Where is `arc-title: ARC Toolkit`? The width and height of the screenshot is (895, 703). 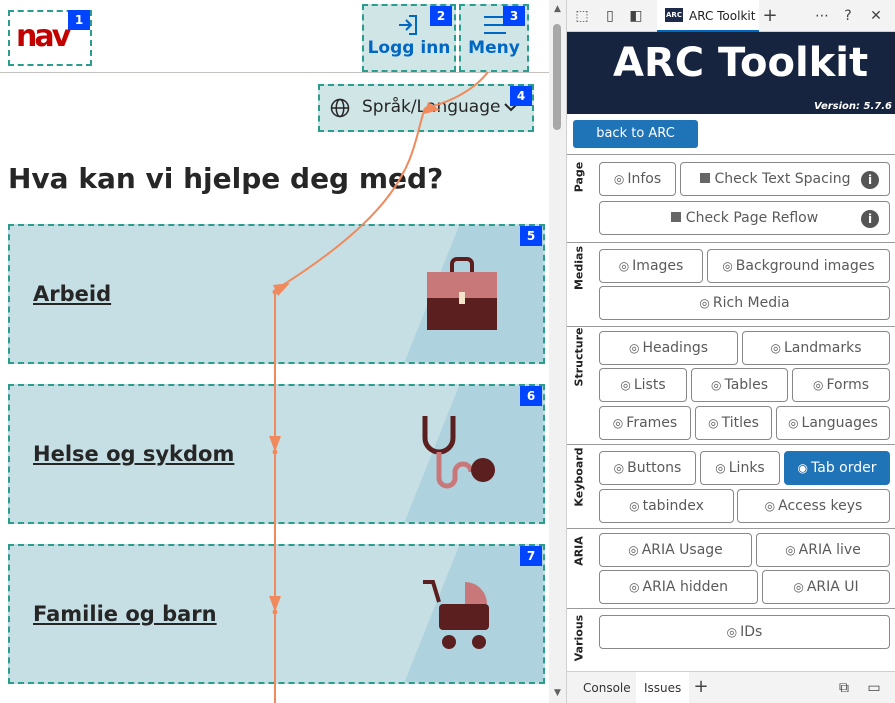 arc-title: ARC Toolkit is located at coordinates (741, 63).